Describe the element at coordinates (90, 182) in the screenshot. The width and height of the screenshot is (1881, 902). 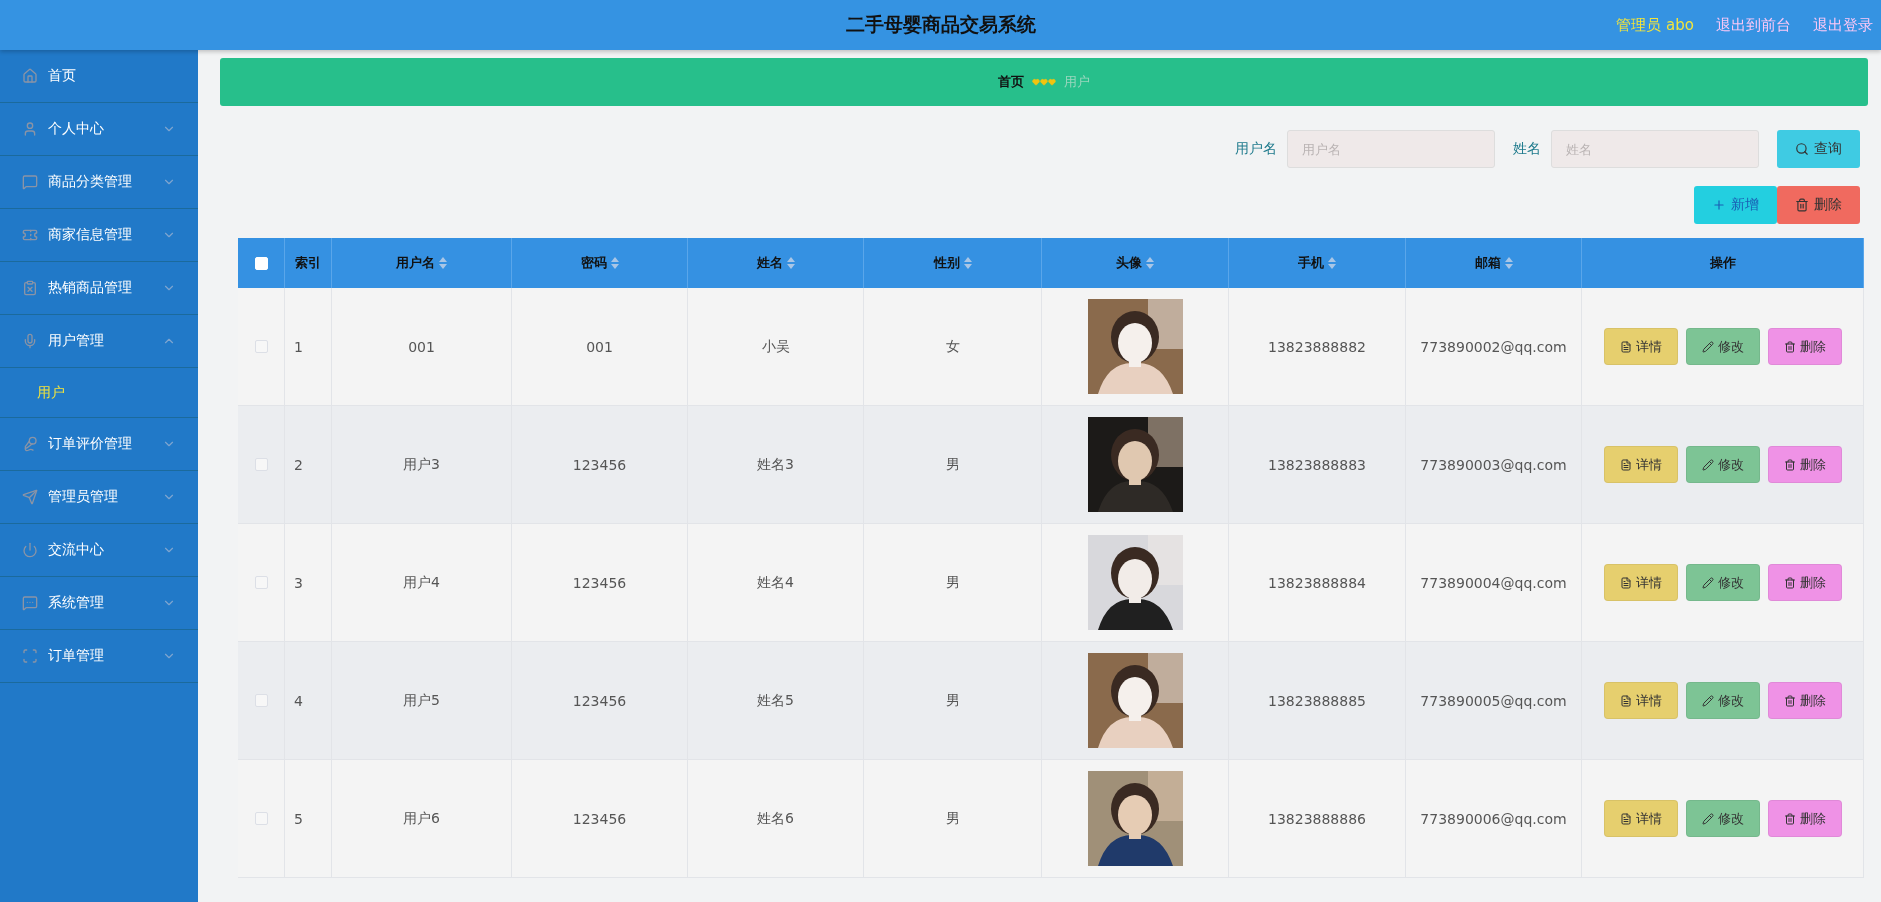
I see `sidebar-item-label: 商品分类管理` at that location.